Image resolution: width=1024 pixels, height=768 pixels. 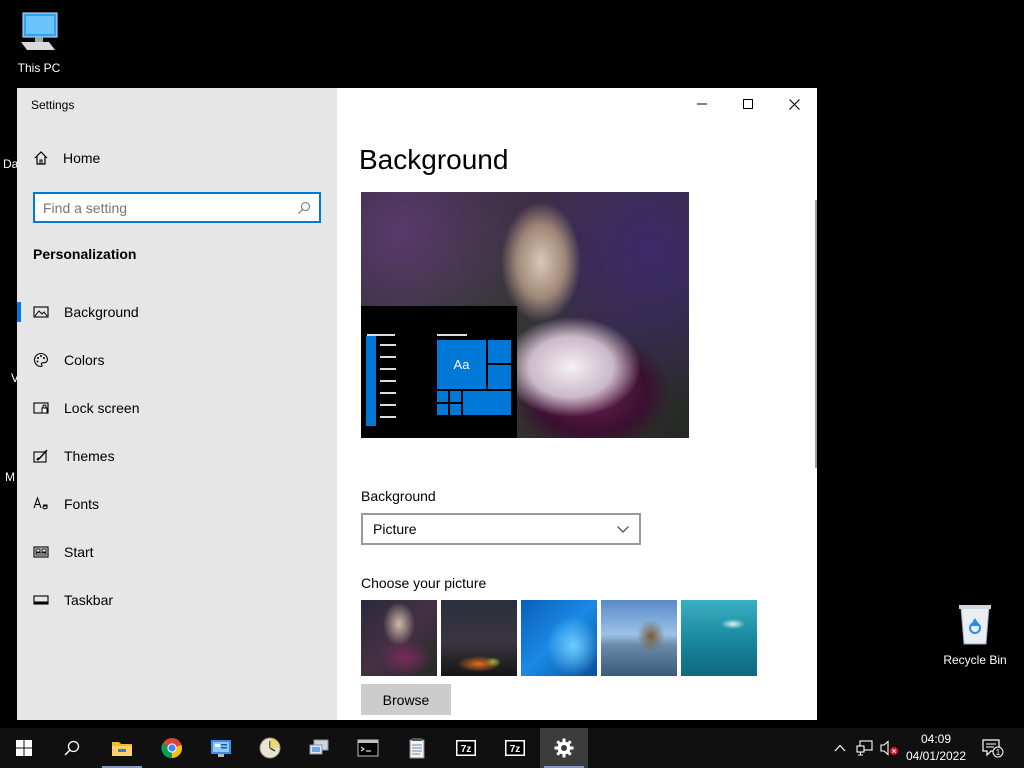 What do you see at coordinates (398, 496) in the screenshot?
I see `background-type-label: Background` at bounding box center [398, 496].